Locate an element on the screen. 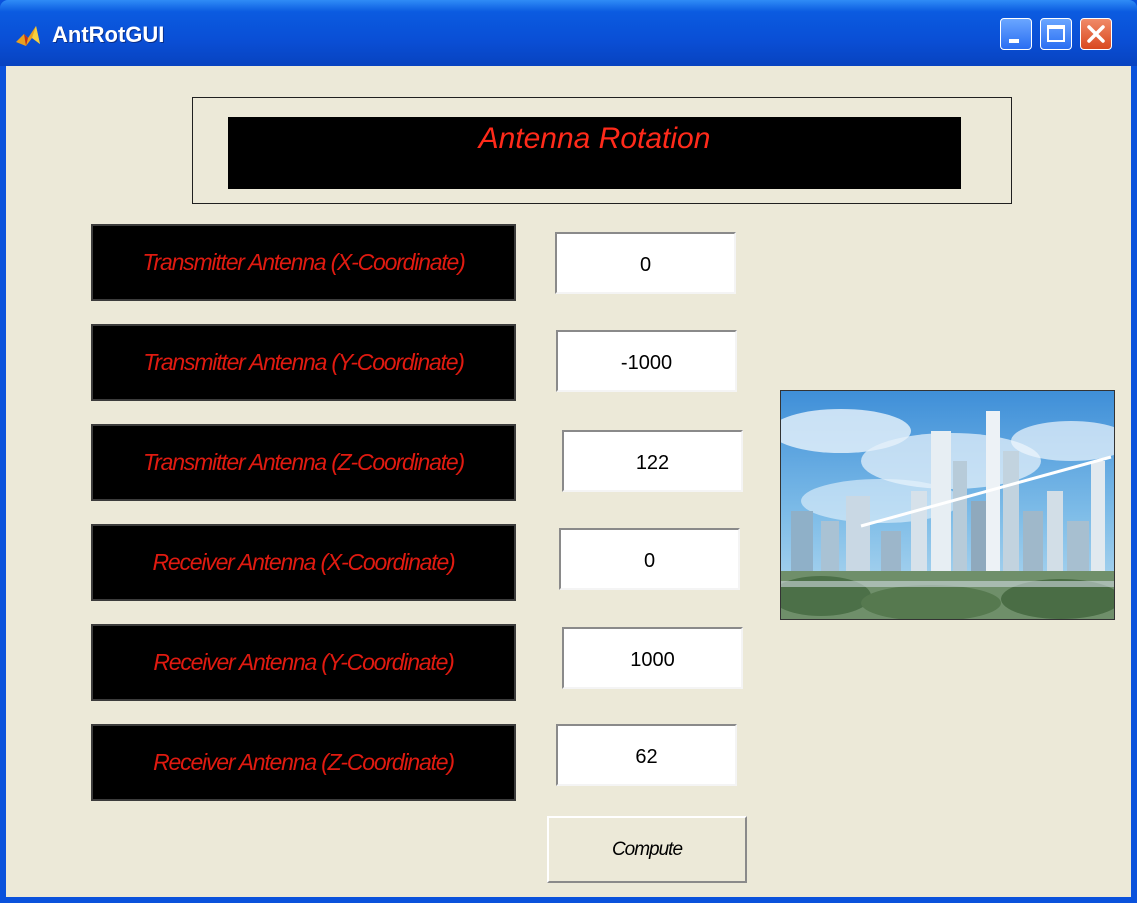 The height and width of the screenshot is (903, 1137). close-button is located at coordinates (1096, 34).